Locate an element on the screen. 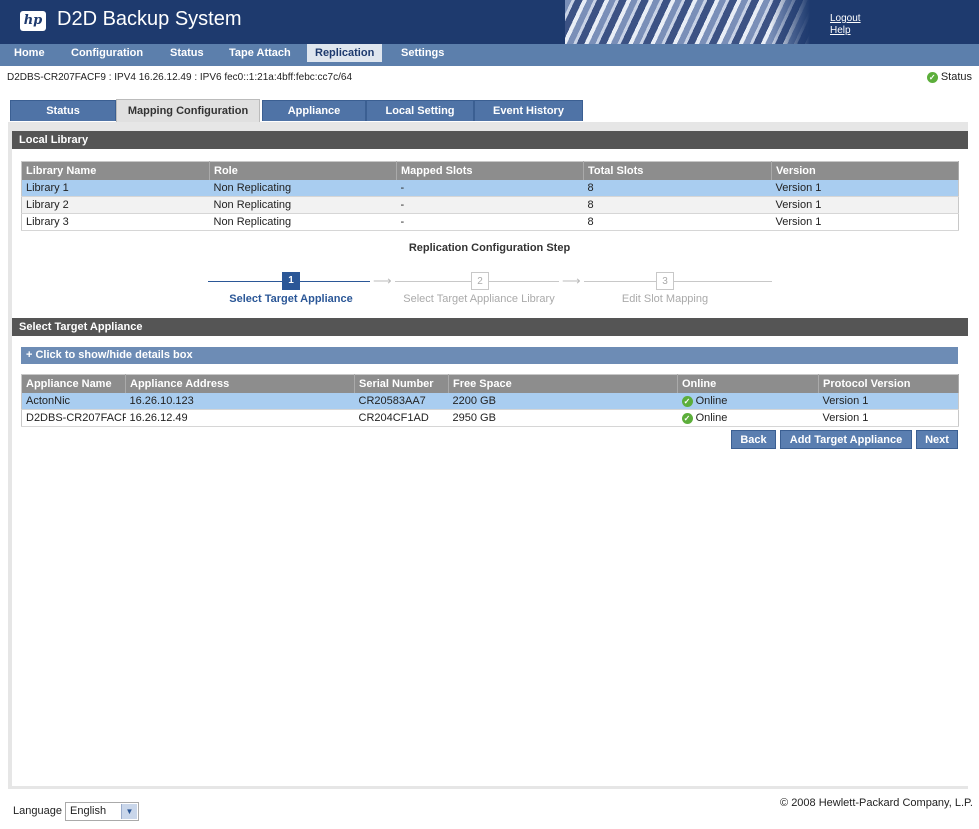 The height and width of the screenshot is (829, 979). help-link: Help is located at coordinates (845, 31).